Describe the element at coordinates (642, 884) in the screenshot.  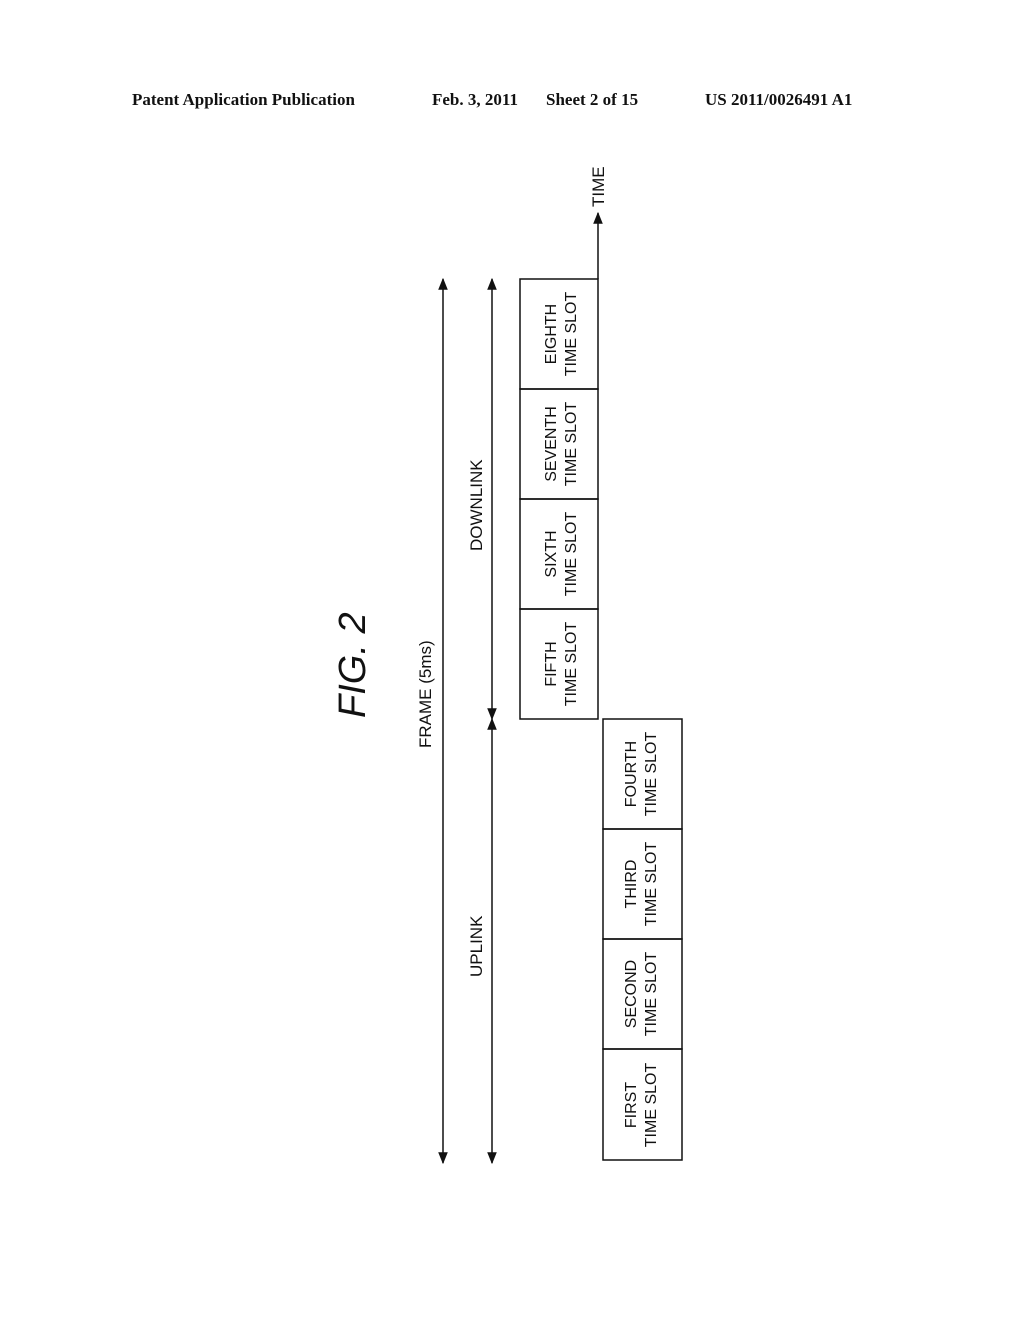
I see `uplink-slot: THIRD TIME SLOT` at that location.